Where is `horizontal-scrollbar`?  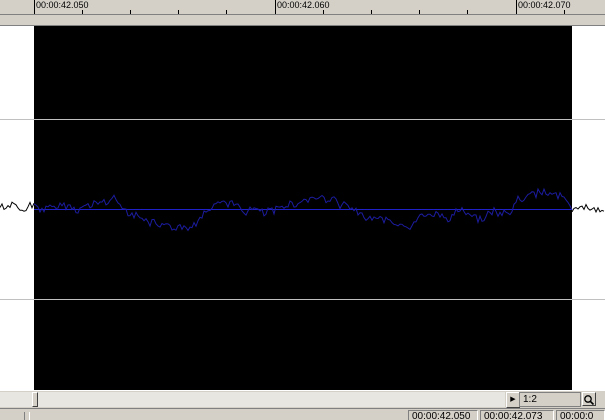 horizontal-scrollbar is located at coordinates (252, 399).